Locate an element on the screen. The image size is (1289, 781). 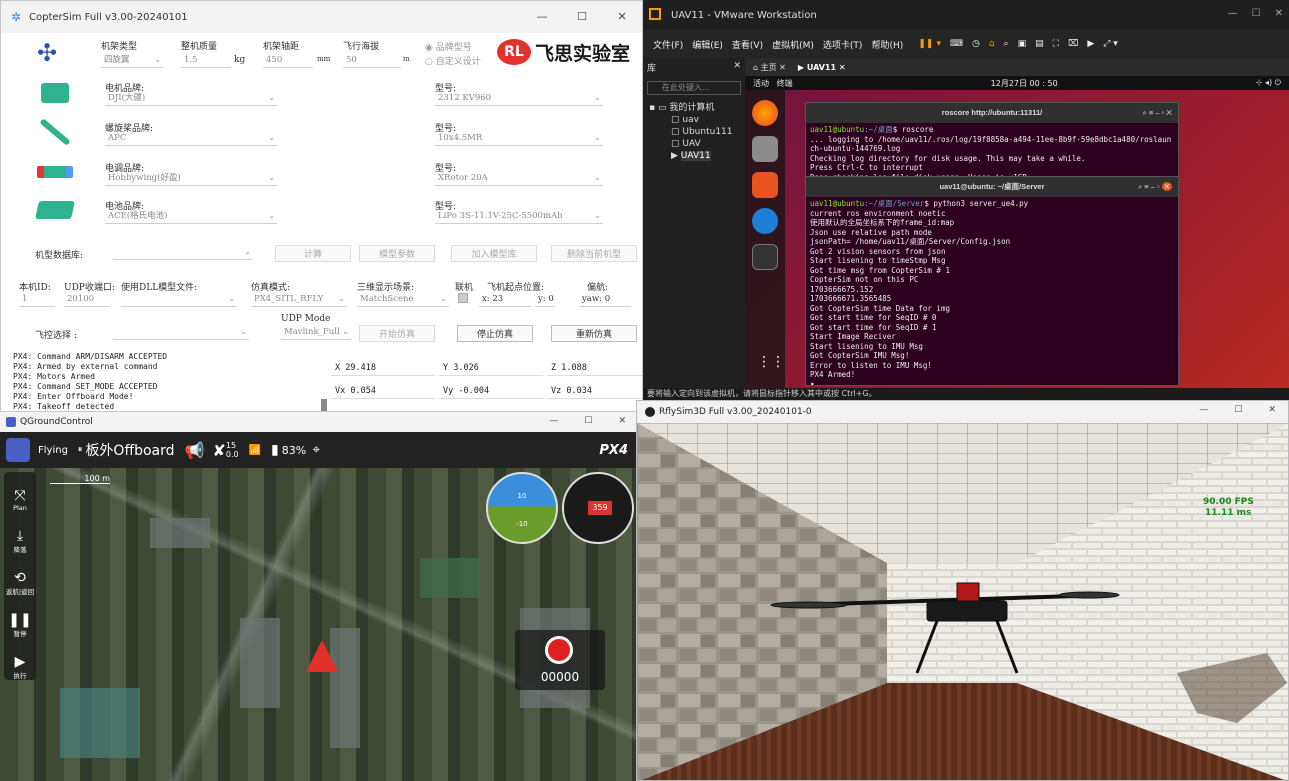
battery-brand-select: ACE(格氏电池) ⌄ is located at coordinates (191, 216).